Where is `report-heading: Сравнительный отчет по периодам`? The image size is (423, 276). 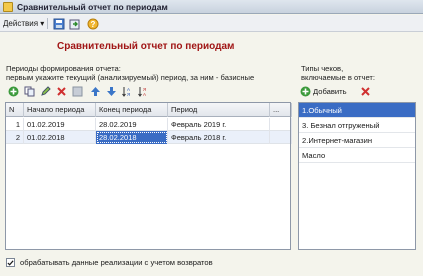
report-heading: Сравнительный отчет по периодам is located at coordinates (146, 46).